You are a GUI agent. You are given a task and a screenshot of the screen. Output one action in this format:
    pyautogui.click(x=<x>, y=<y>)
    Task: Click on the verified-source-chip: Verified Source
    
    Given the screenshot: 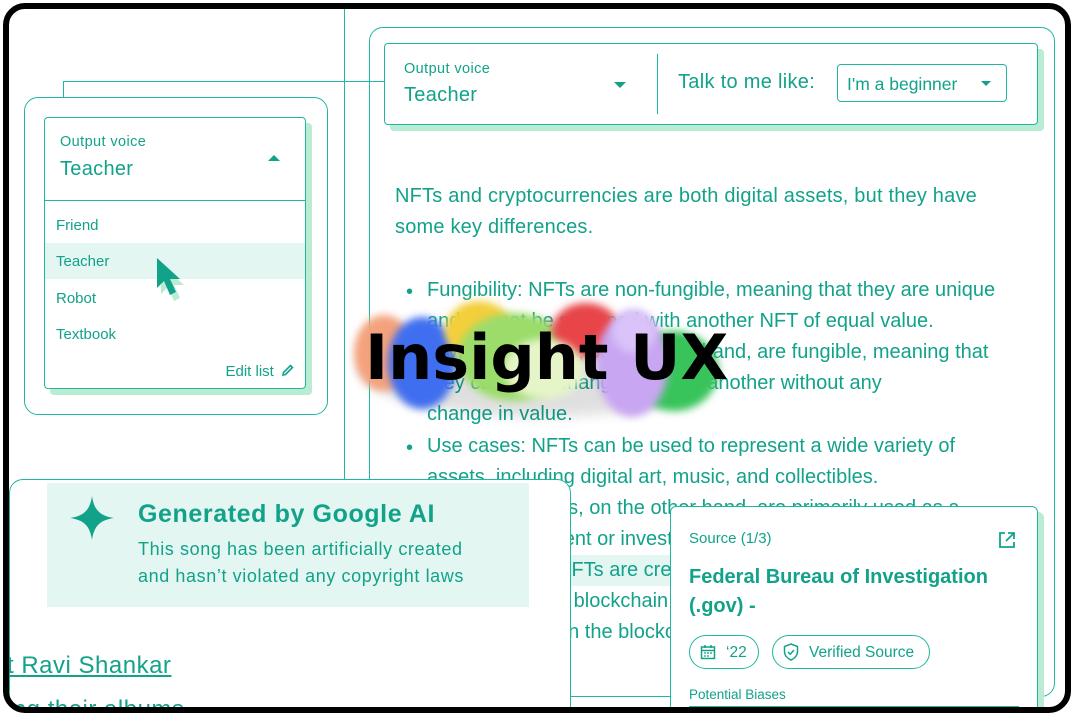 What is the action you would take?
    pyautogui.click(x=851, y=652)
    